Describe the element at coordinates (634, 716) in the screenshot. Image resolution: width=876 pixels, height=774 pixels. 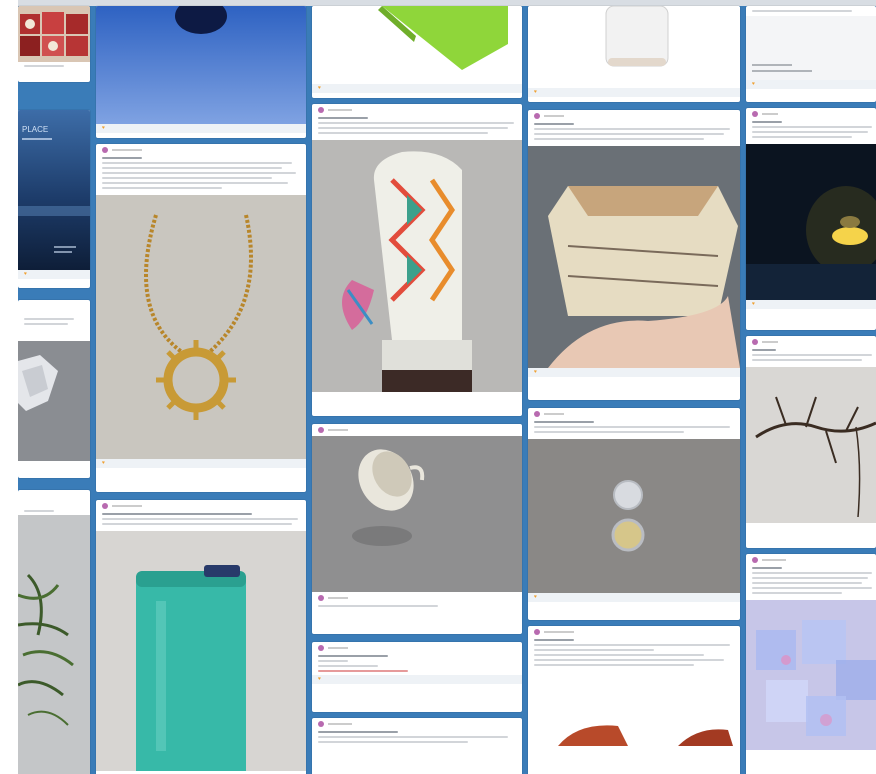
I see `post-photo-red-object` at that location.